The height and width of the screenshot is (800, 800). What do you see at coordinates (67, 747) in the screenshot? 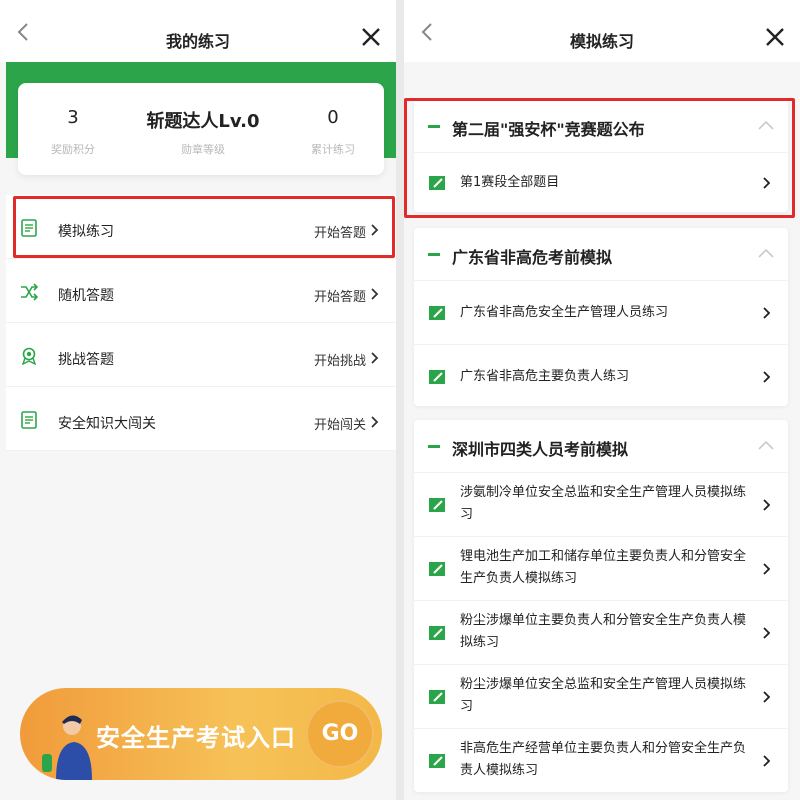
I see `person-illustration-icon` at bounding box center [67, 747].